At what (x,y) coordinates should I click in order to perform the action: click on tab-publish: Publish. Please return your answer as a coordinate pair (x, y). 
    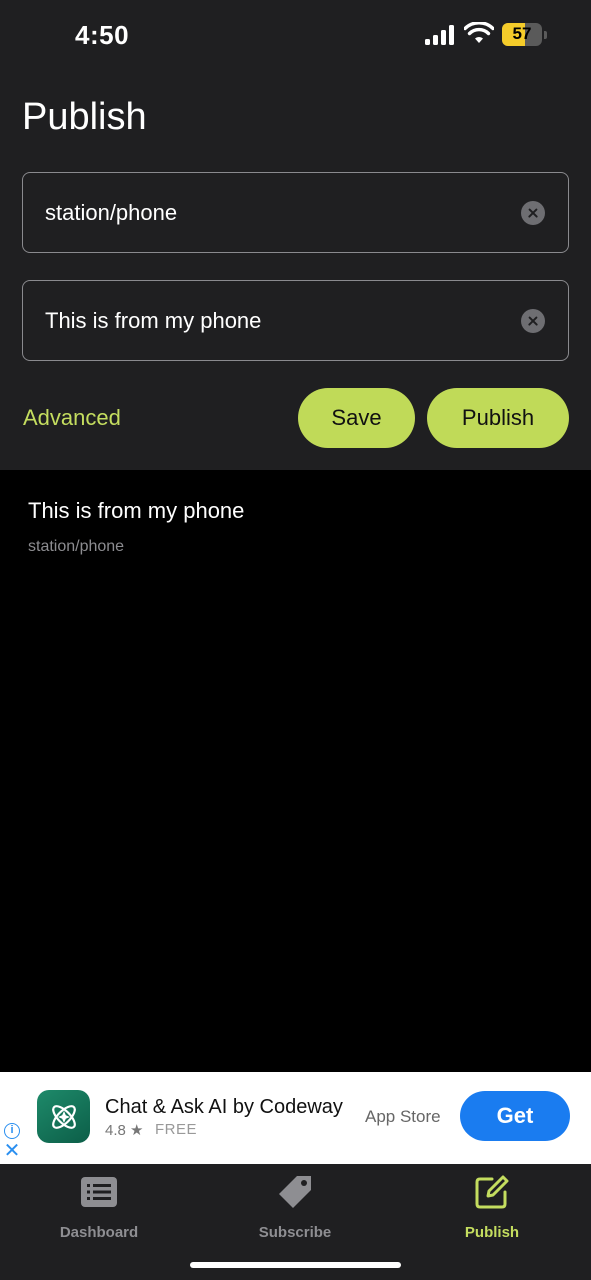
    Looking at the image, I should click on (492, 1209).